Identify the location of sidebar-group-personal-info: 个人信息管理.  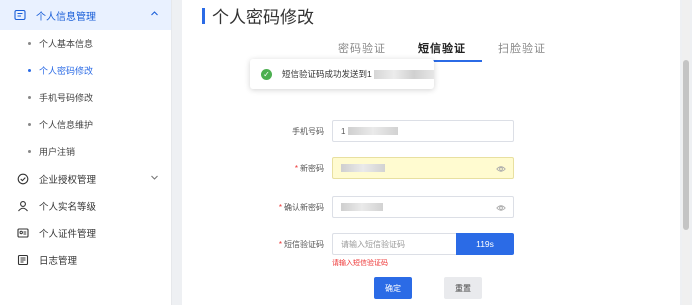
(85, 15).